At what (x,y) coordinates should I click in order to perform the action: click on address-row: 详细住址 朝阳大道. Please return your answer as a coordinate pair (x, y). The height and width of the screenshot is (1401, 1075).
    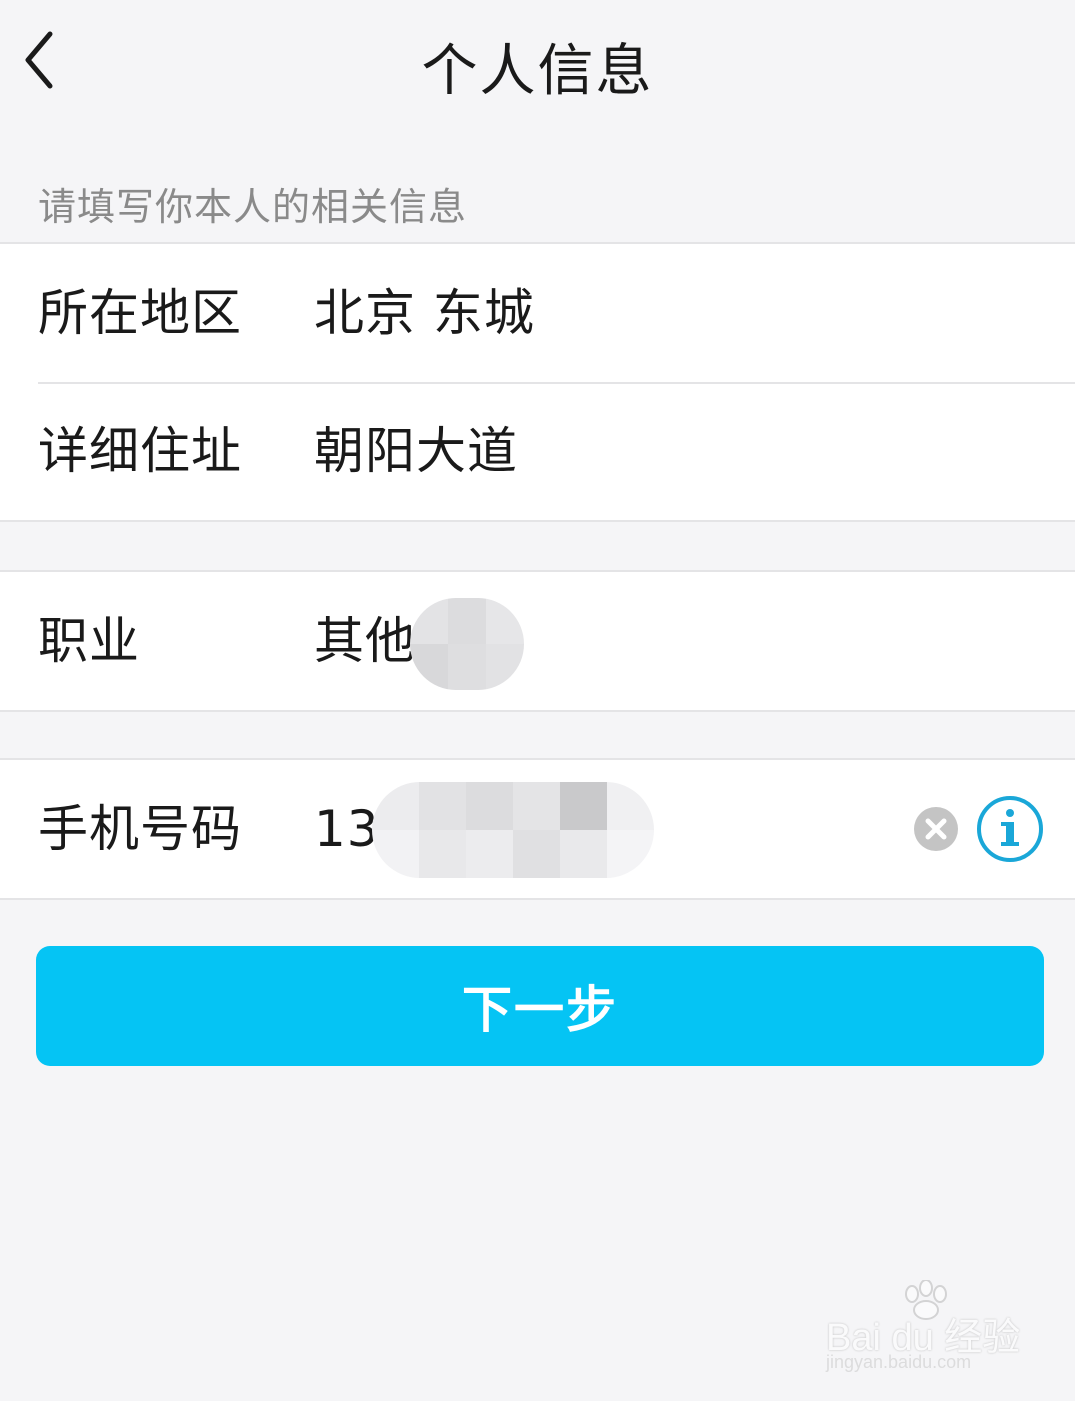
    Looking at the image, I should click on (537, 451).